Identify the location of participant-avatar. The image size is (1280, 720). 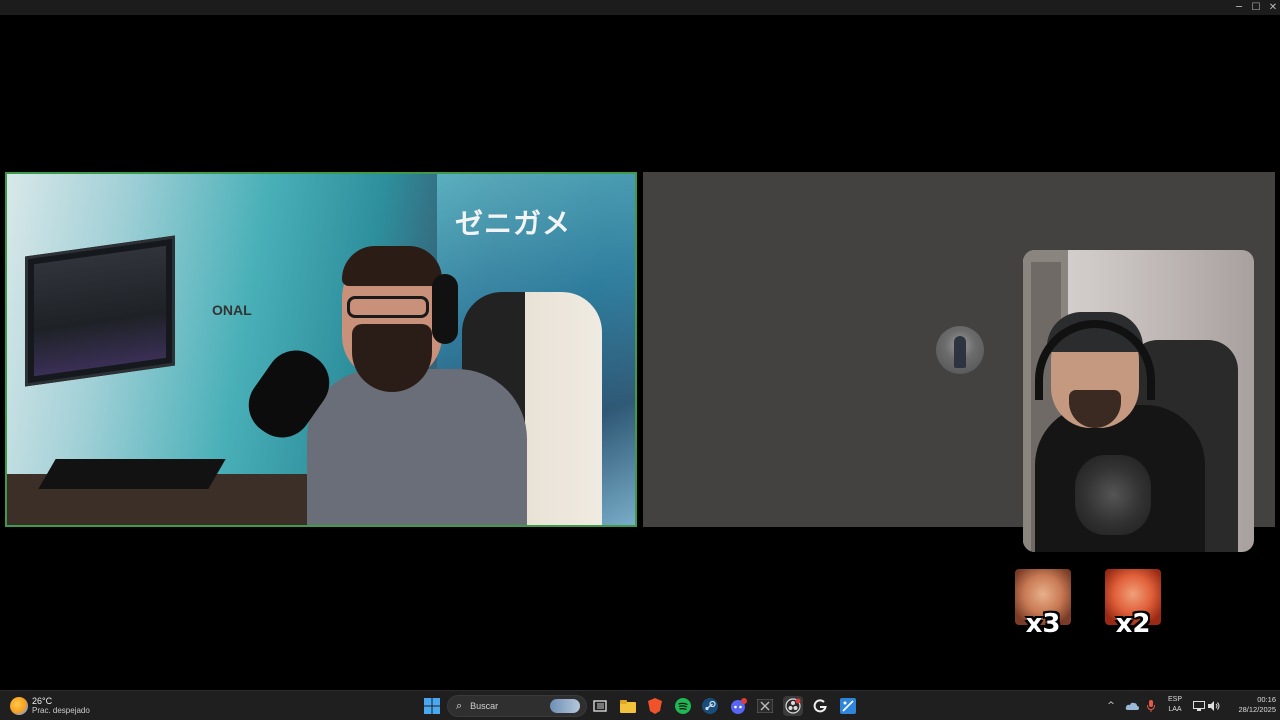
(960, 350).